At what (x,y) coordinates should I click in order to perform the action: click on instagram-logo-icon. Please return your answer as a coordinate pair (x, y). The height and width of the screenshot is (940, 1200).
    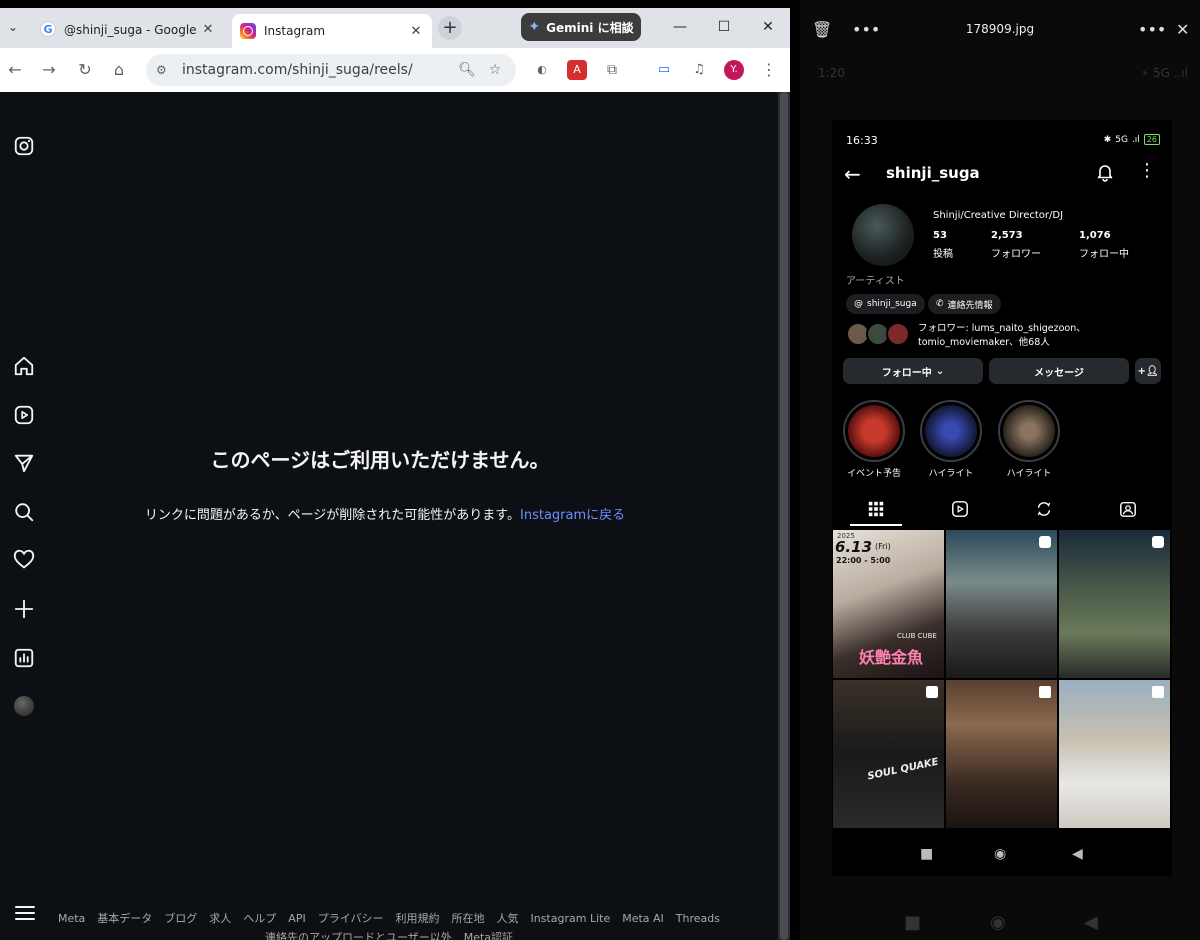
    Looking at the image, I should click on (24, 146).